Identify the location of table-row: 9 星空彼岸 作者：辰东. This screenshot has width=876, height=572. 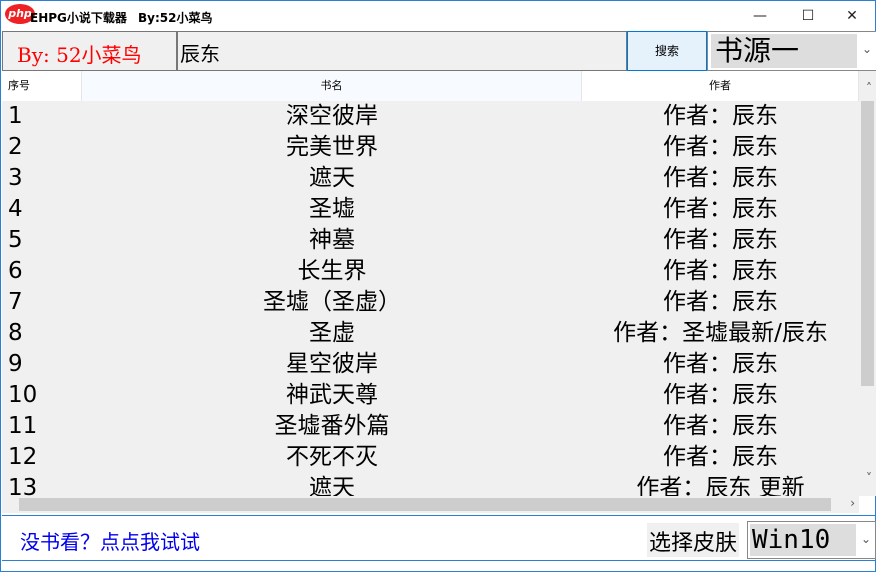
(430, 364).